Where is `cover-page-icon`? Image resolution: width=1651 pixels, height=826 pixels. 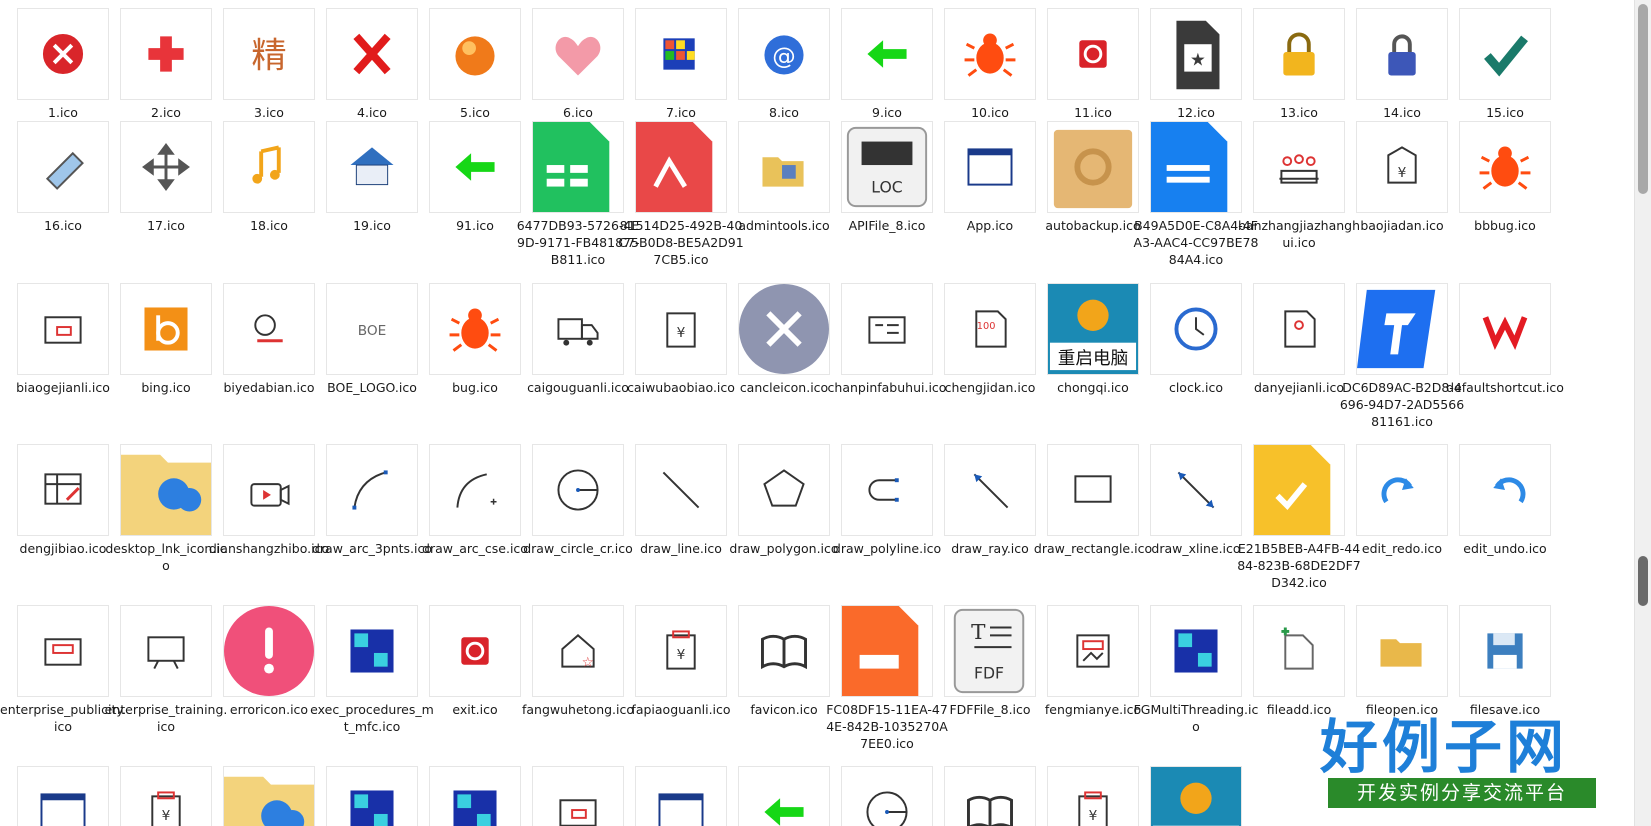 cover-page-icon is located at coordinates (1093, 651).